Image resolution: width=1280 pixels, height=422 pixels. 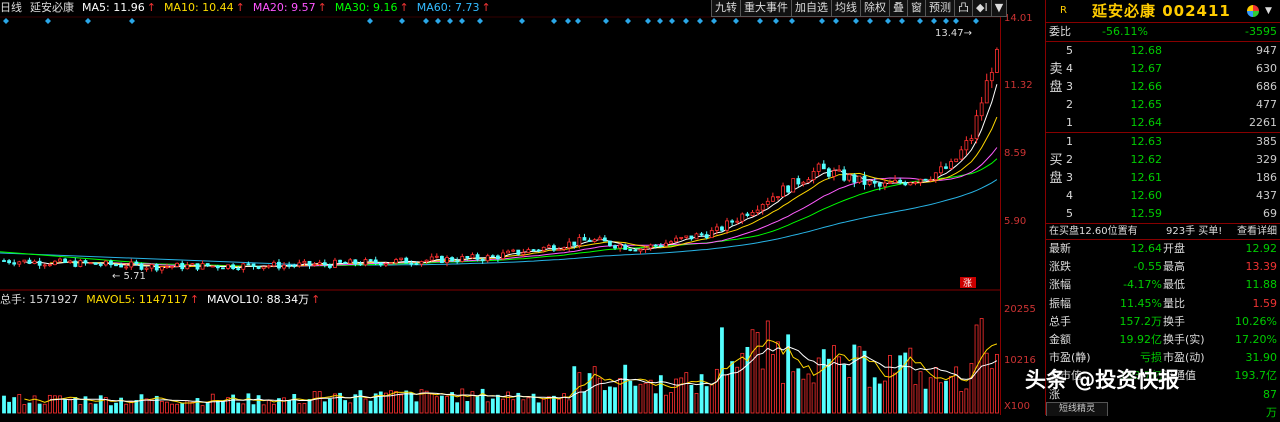 I want to click on stat-row: 最新 12.64 开盘 12.92, so click(x=1163, y=249).